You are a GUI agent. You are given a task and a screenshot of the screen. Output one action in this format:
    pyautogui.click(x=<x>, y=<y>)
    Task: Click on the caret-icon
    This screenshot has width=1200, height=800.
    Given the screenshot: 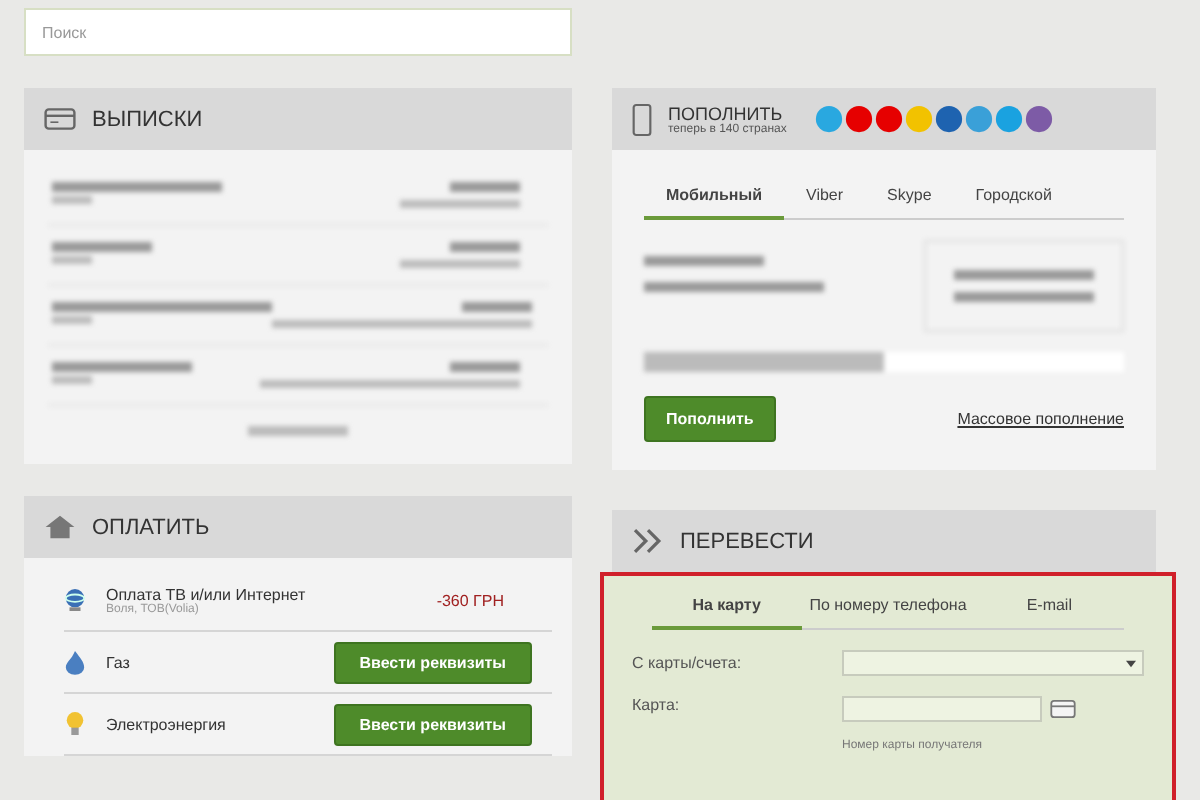 What is the action you would take?
    pyautogui.click(x=1131, y=663)
    